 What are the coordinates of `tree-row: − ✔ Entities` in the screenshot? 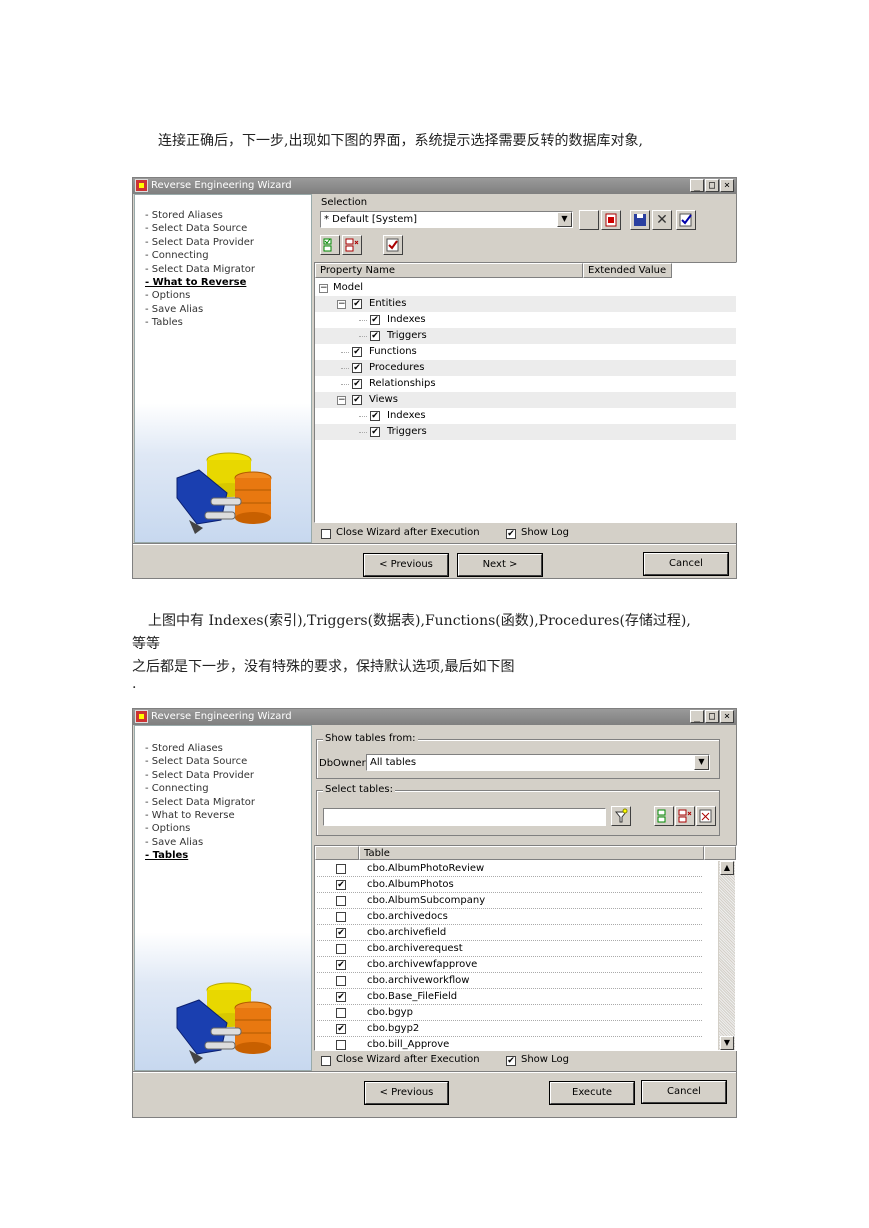 It's located at (525, 304).